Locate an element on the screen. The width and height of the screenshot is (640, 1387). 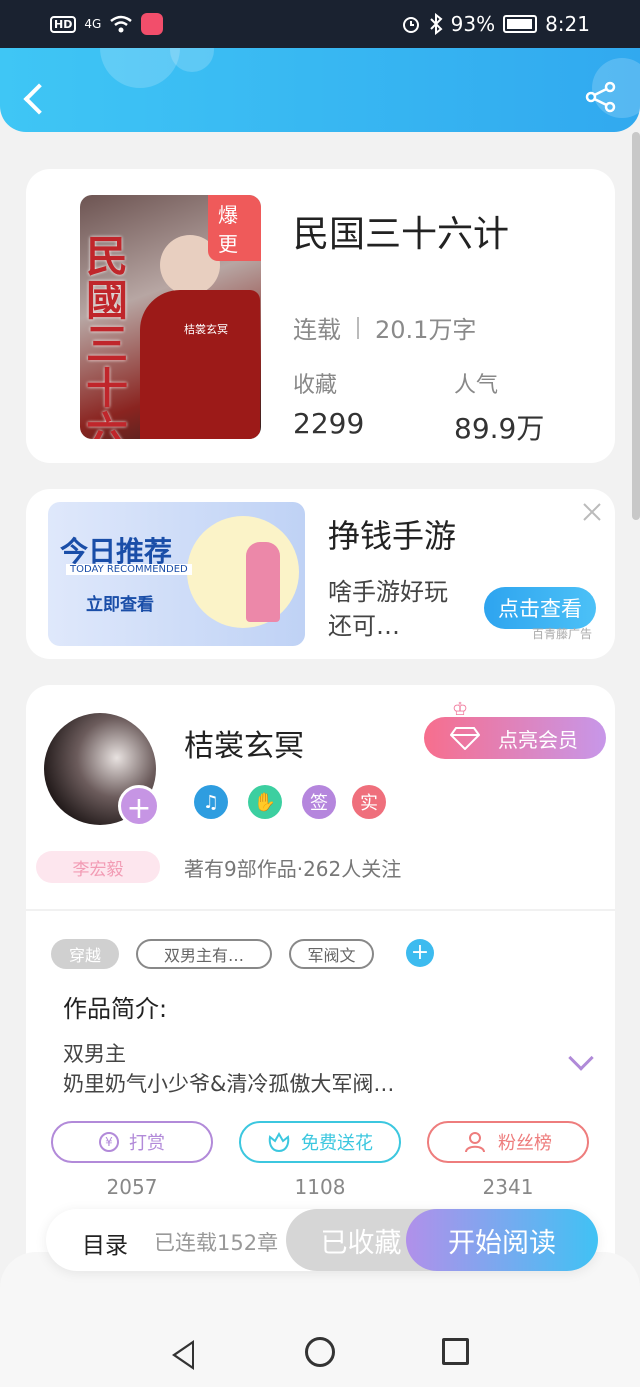
nav-recent-icon is located at coordinates (455, 1351).